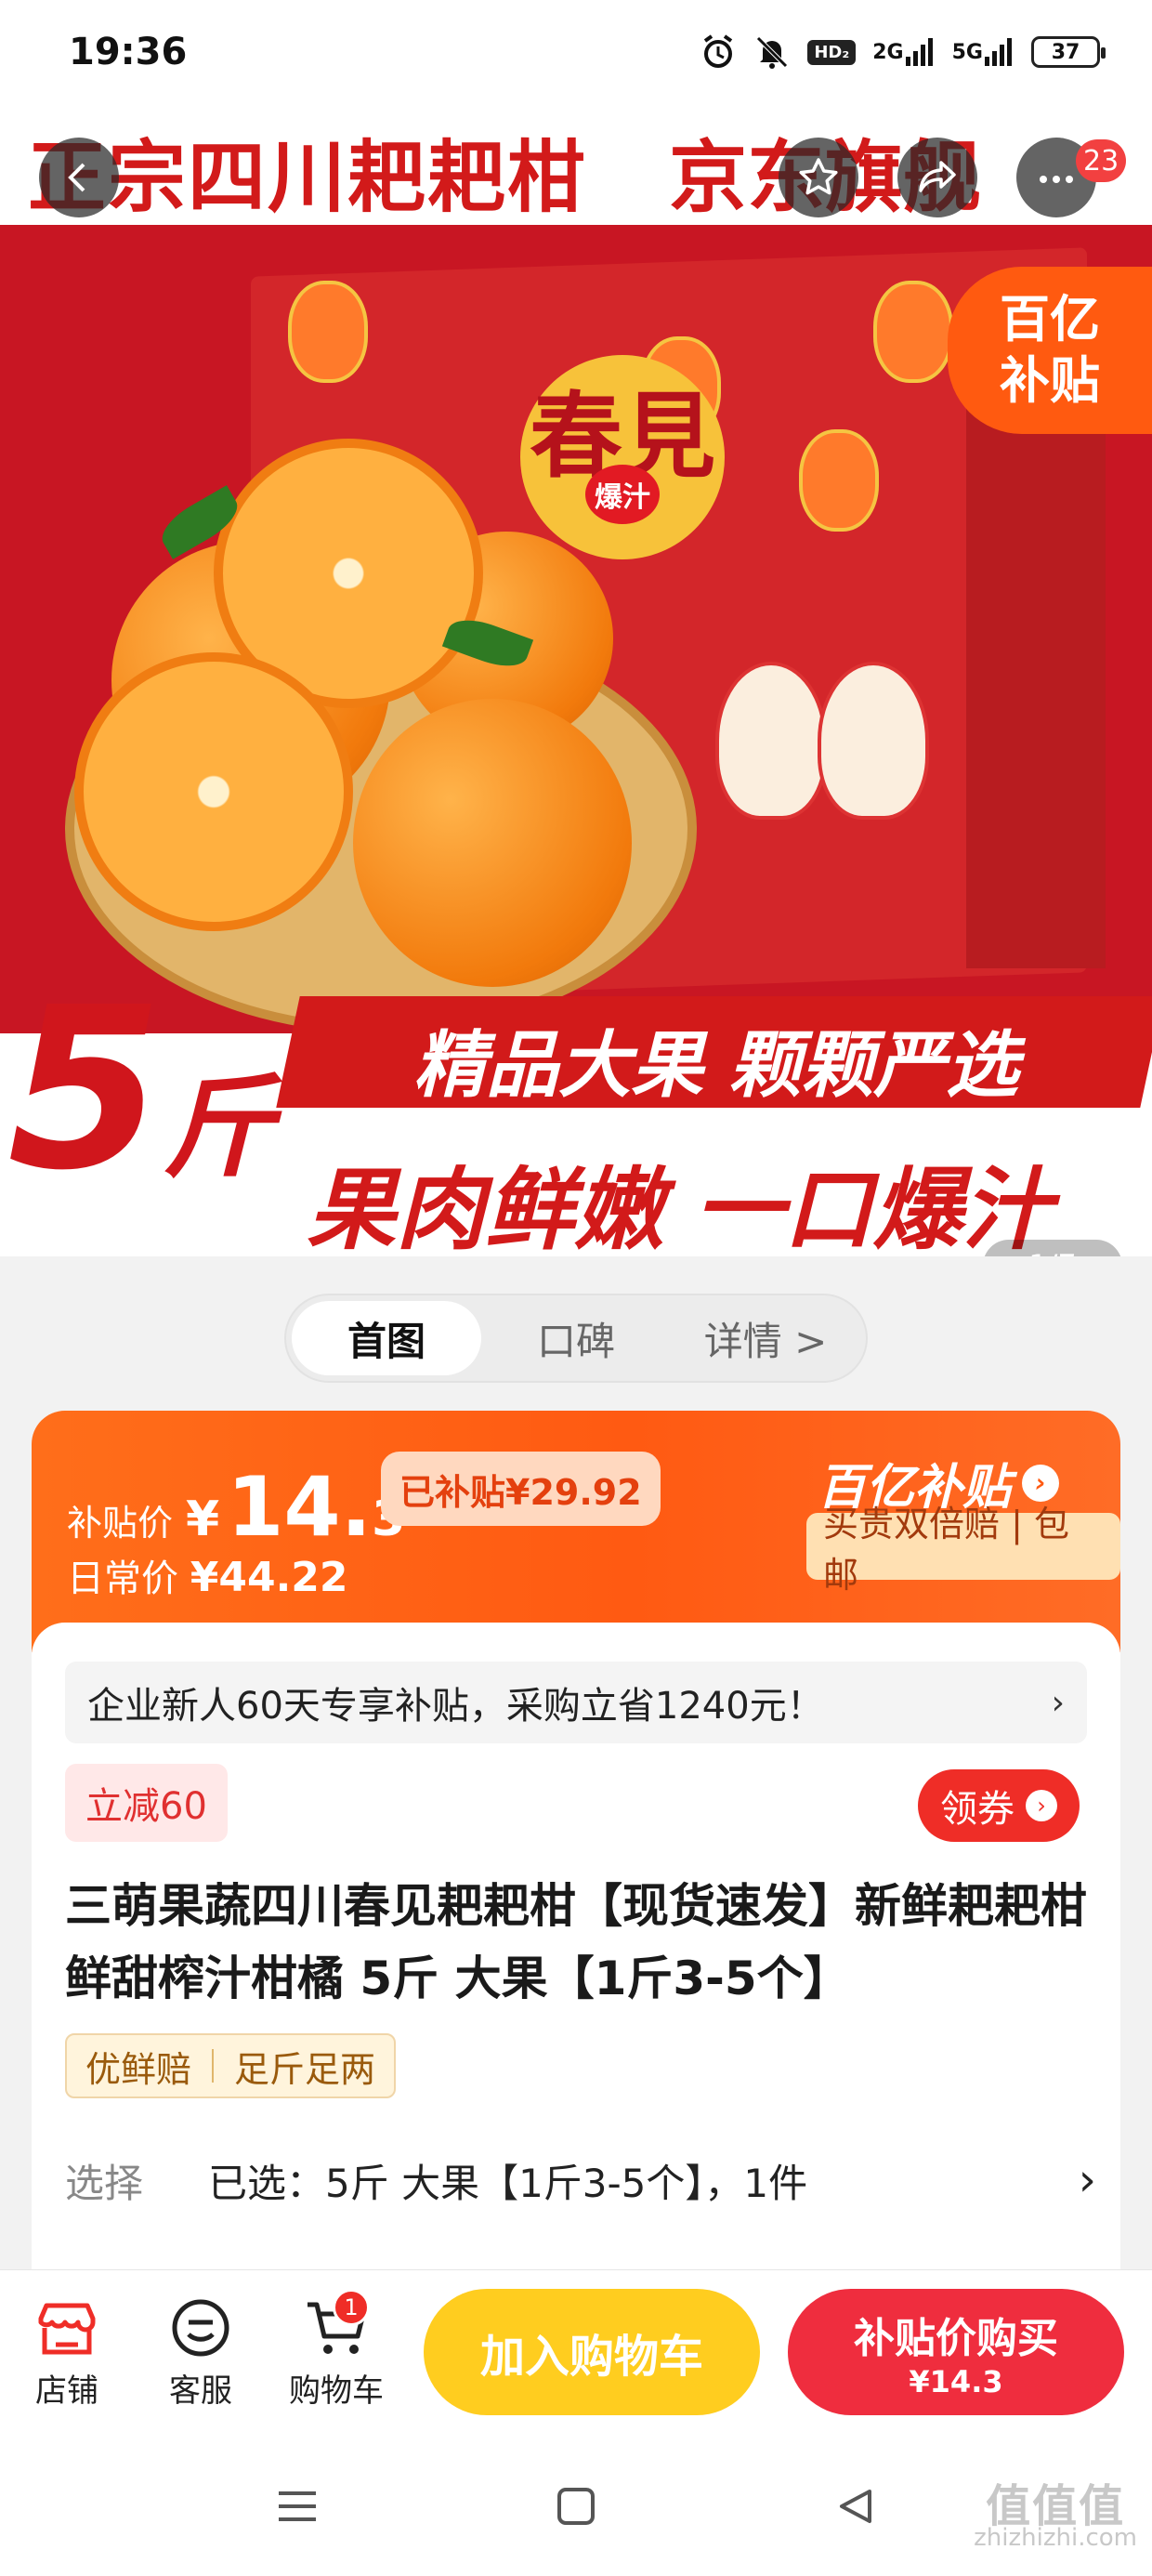 This screenshot has height=2576, width=1152. What do you see at coordinates (832, 52) in the screenshot?
I see `hd-icon: HD₂` at bounding box center [832, 52].